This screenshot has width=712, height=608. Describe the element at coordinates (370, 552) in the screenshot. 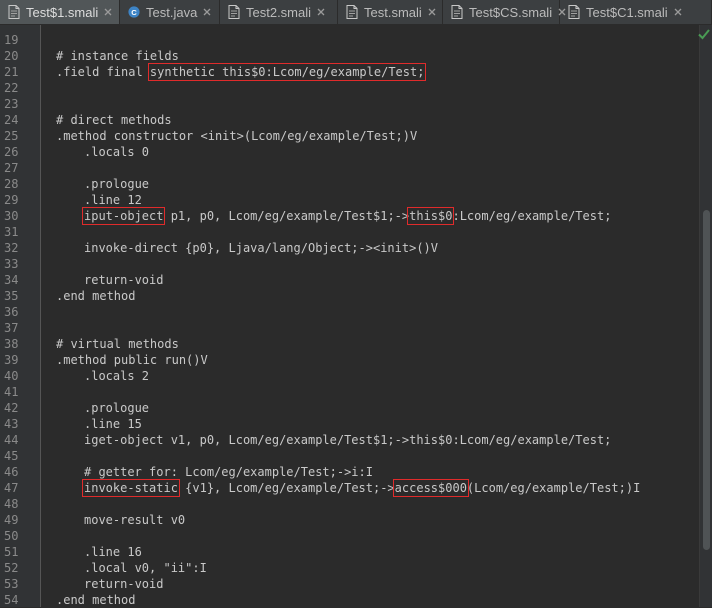

I see `code-line: .line 16` at that location.